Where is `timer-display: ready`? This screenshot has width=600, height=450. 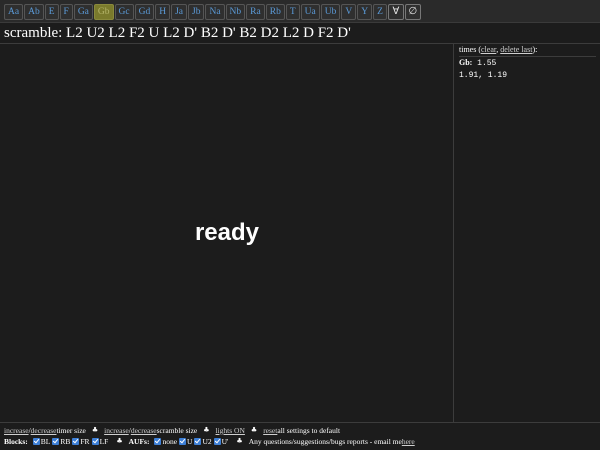
timer-display: ready is located at coordinates (227, 232).